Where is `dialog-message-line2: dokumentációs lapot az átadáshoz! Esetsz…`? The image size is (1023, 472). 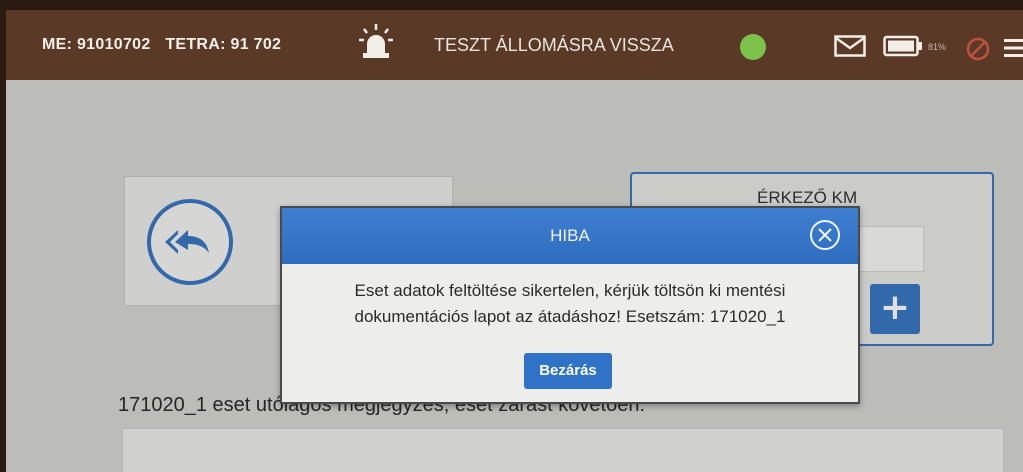 dialog-message-line2: dokumentációs lapot az átadáshoz! Esetsz… is located at coordinates (570, 316).